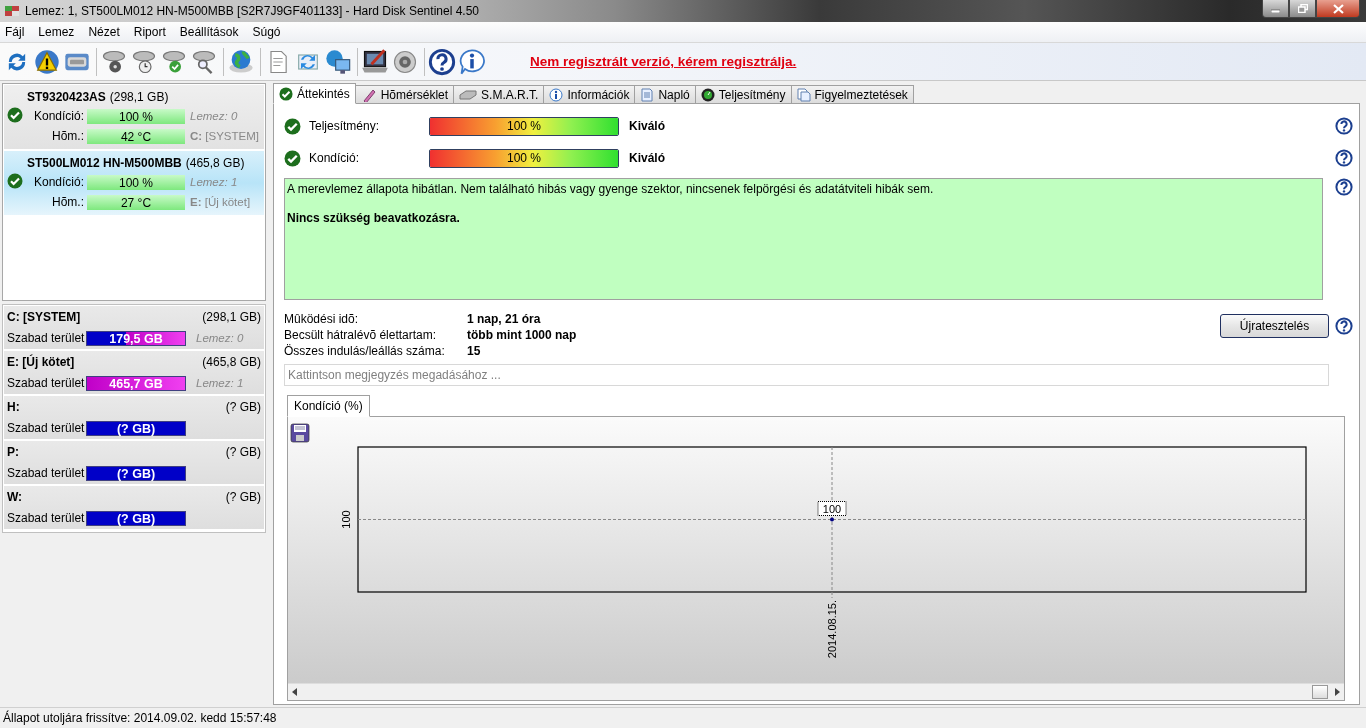 The image size is (1366, 728). What do you see at coordinates (743, 94) in the screenshot?
I see `tab: Teljesítmény` at bounding box center [743, 94].